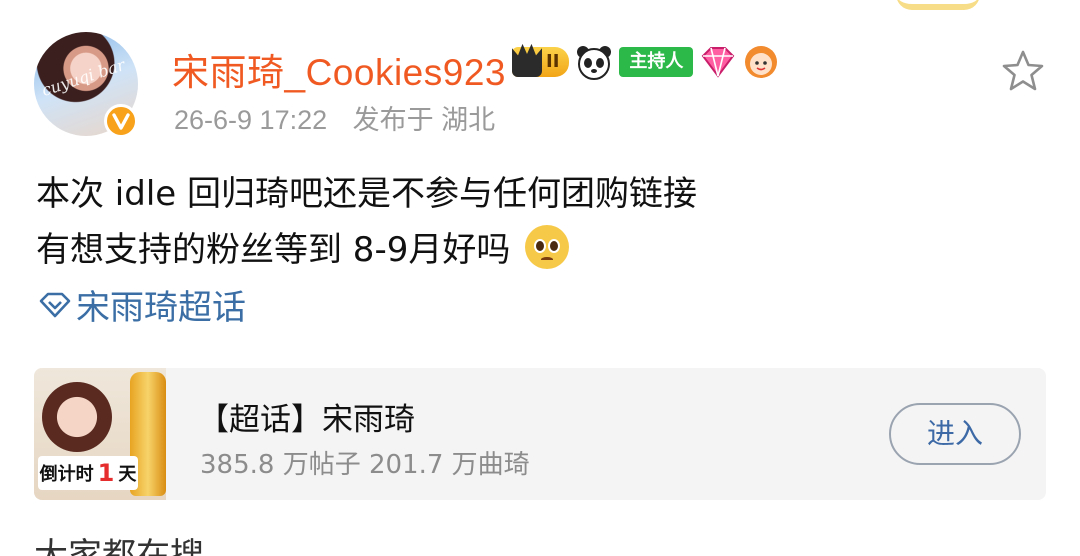  Describe the element at coordinates (127, 474) in the screenshot. I see `countdown-unit: 天` at that location.